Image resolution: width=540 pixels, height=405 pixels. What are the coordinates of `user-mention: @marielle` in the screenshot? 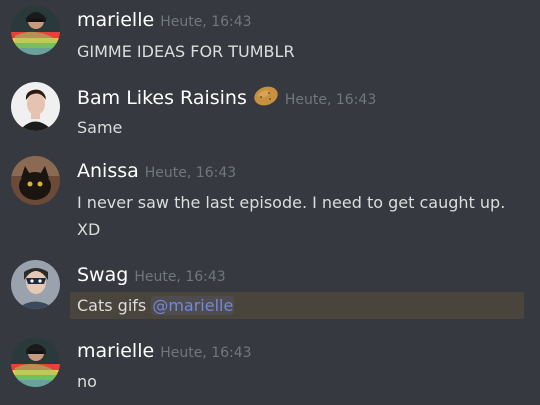 It's located at (193, 305).